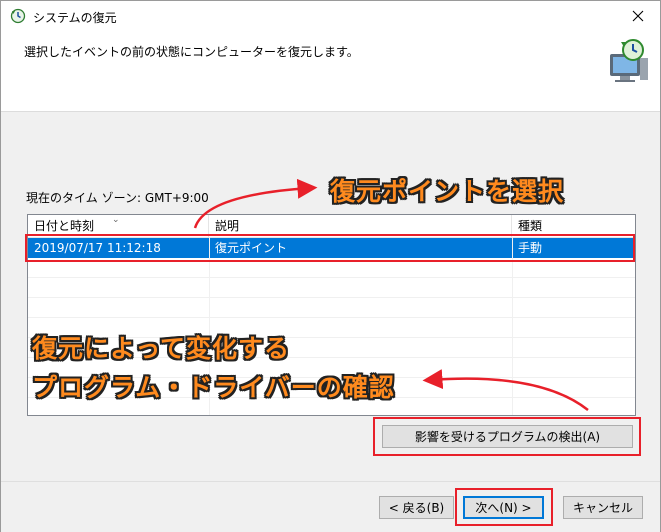 The height and width of the screenshot is (532, 661). What do you see at coordinates (505, 390) in the screenshot?
I see `arrow-to-check` at bounding box center [505, 390].